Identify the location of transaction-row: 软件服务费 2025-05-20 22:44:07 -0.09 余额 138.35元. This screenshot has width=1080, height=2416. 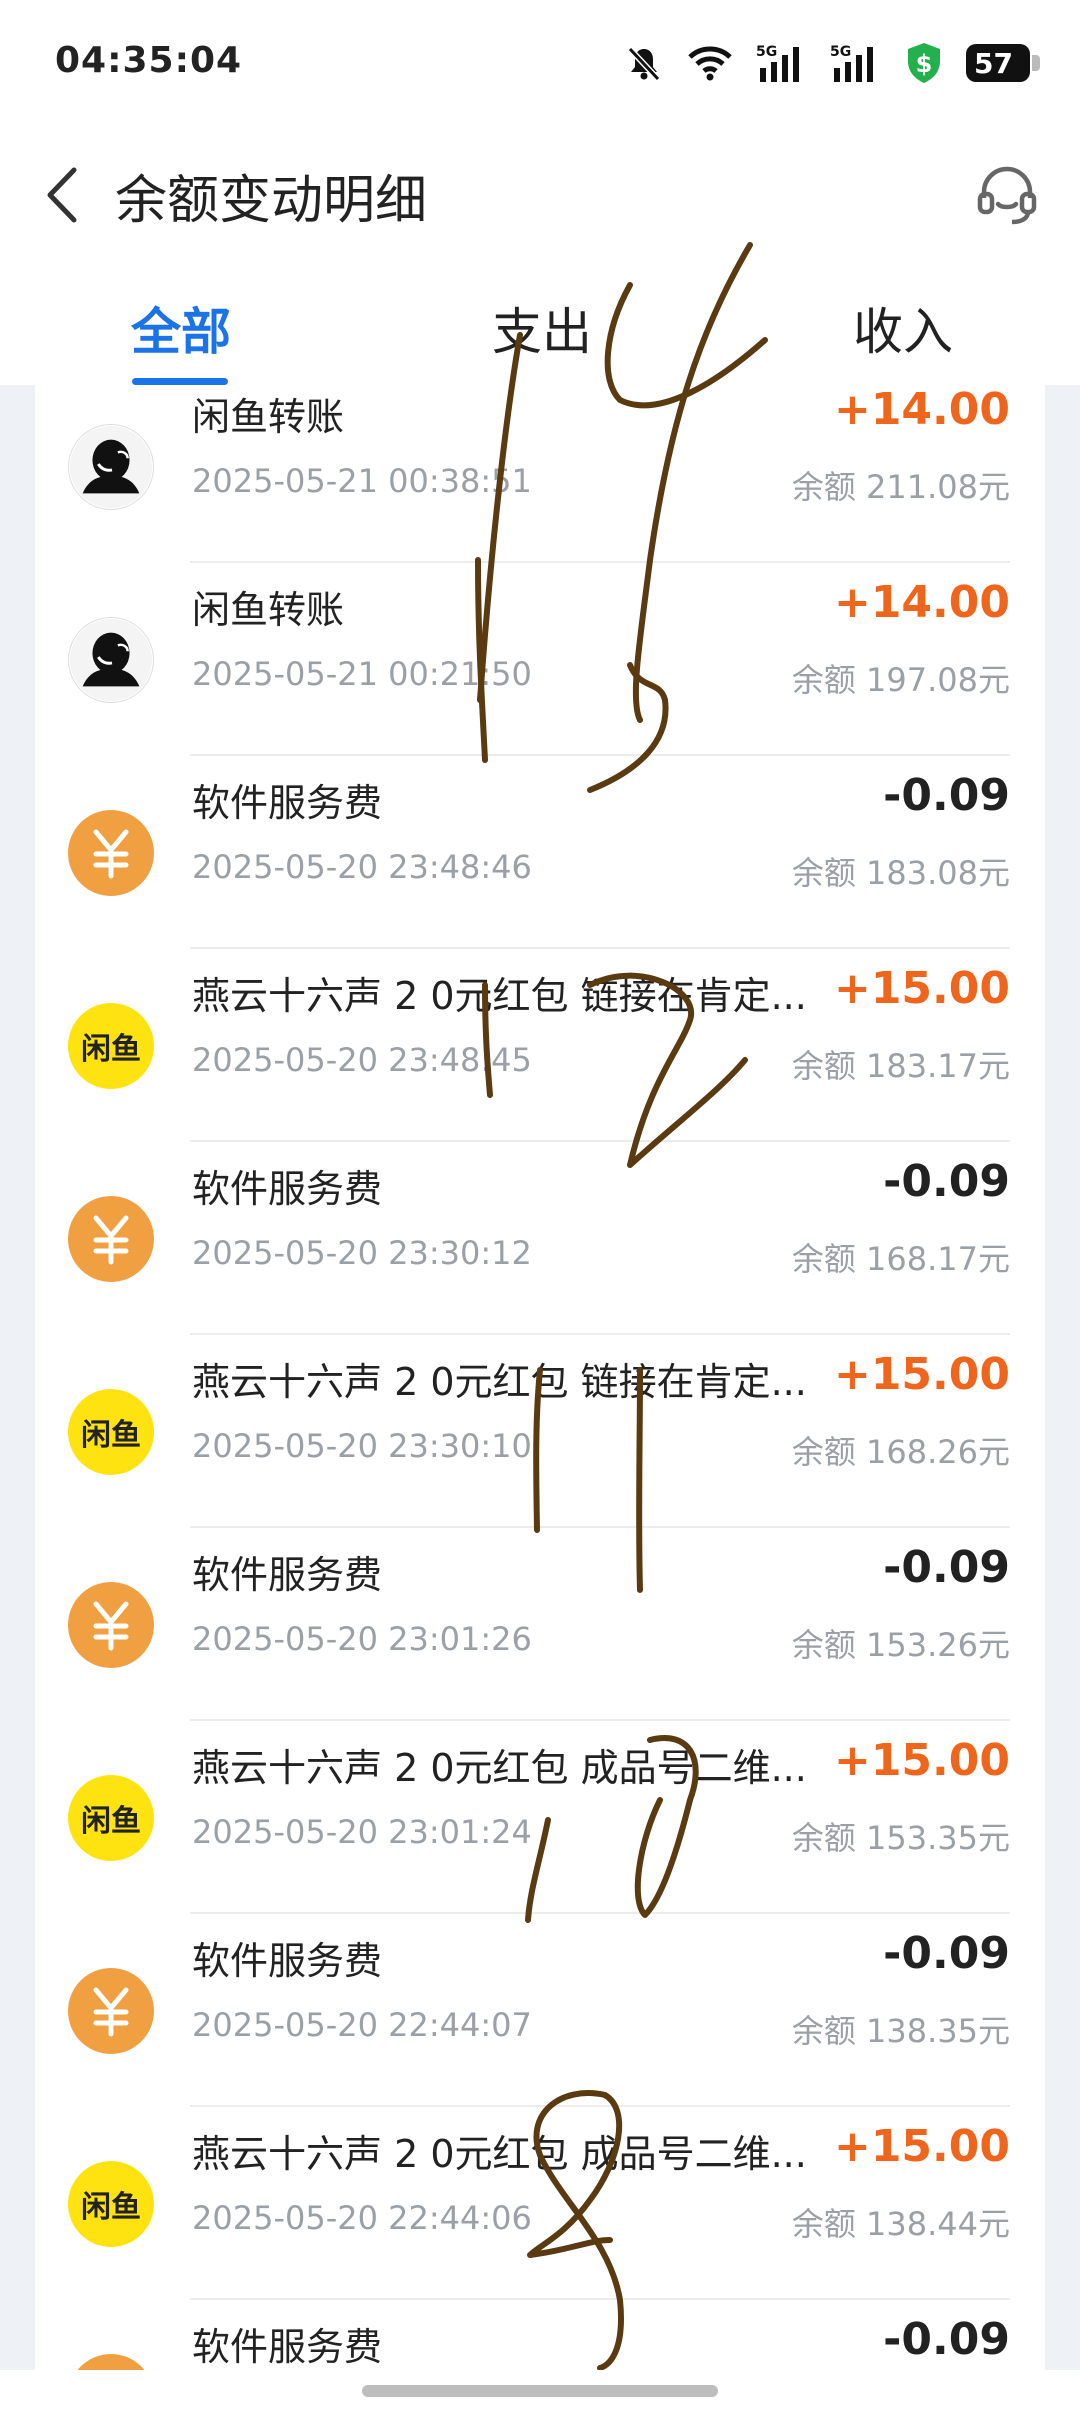
(540, 2010).